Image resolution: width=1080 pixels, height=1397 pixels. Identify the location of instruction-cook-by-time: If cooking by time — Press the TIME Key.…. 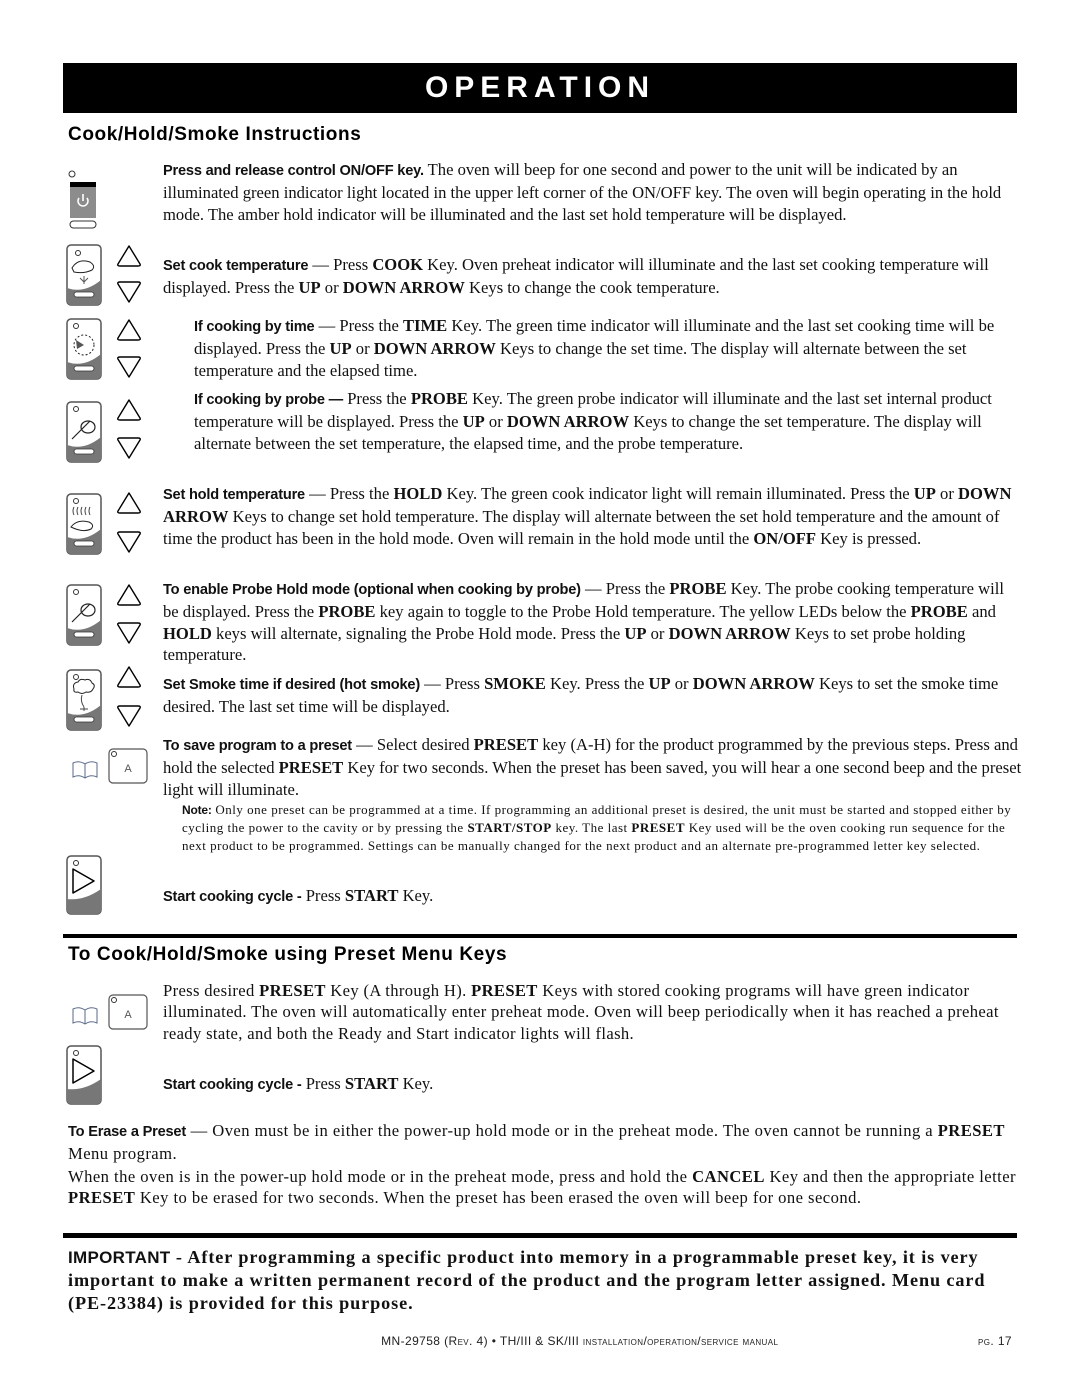
(594, 348).